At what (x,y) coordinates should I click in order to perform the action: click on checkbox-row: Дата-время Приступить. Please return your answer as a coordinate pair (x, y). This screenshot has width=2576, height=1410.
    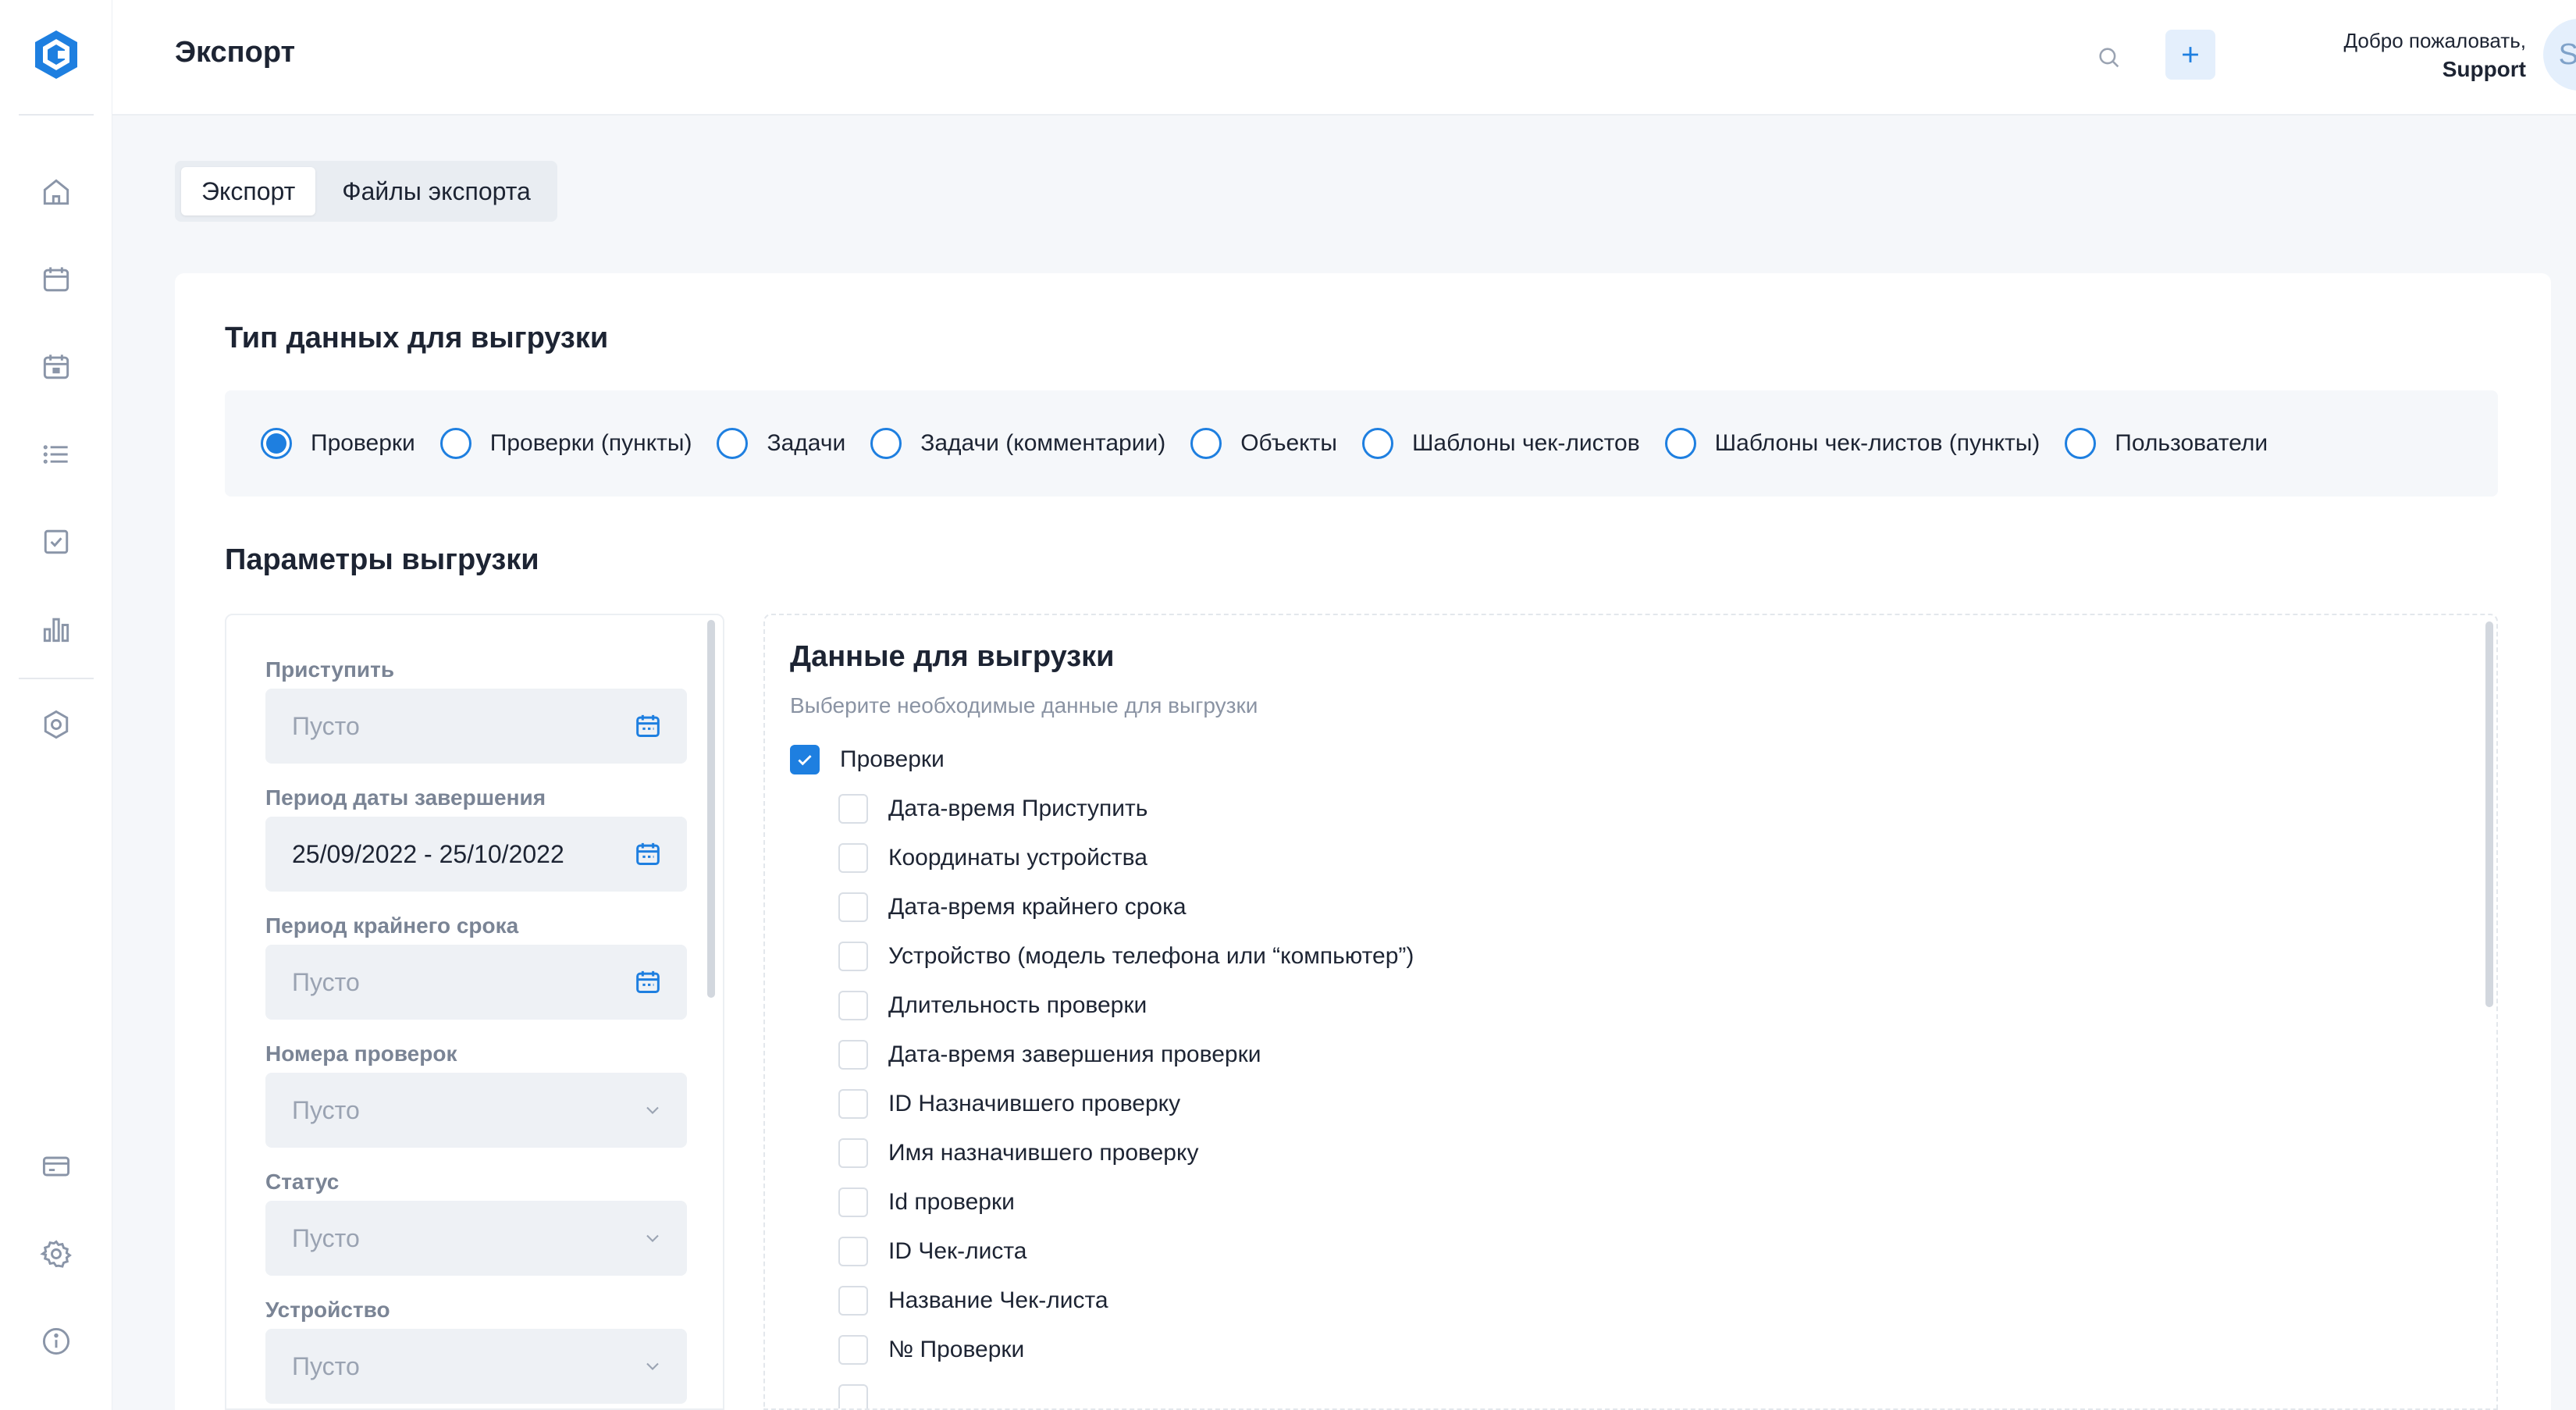
    Looking at the image, I should click on (992, 809).